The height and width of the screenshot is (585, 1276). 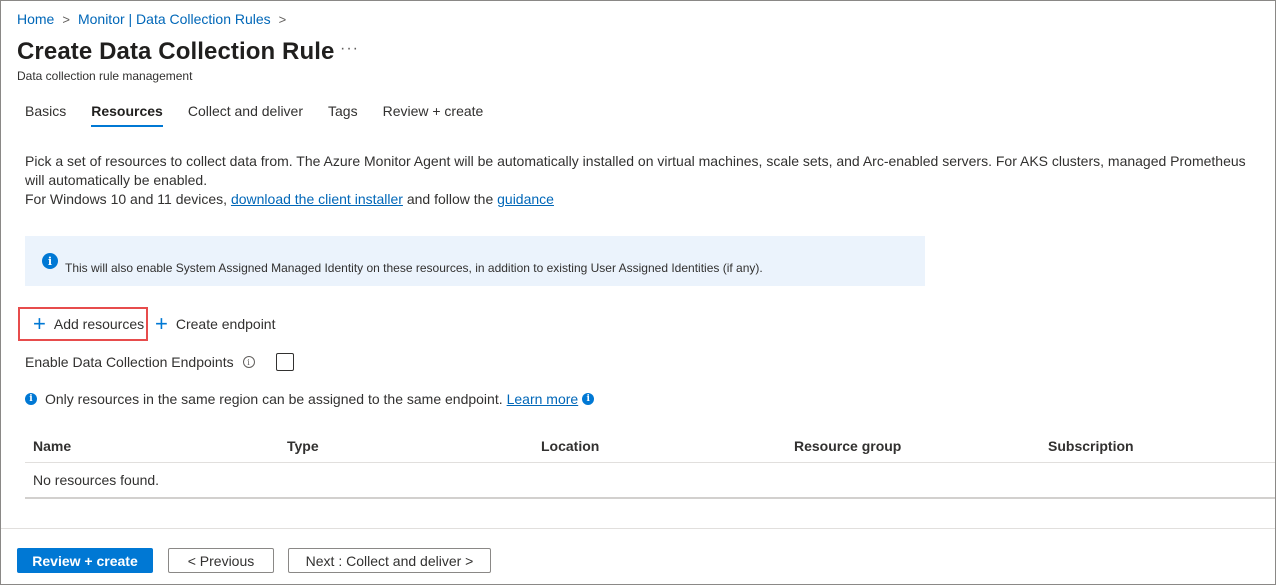 What do you see at coordinates (129, 362) in the screenshot?
I see `enable-dce-text: Enable Data Collection Endpoints` at bounding box center [129, 362].